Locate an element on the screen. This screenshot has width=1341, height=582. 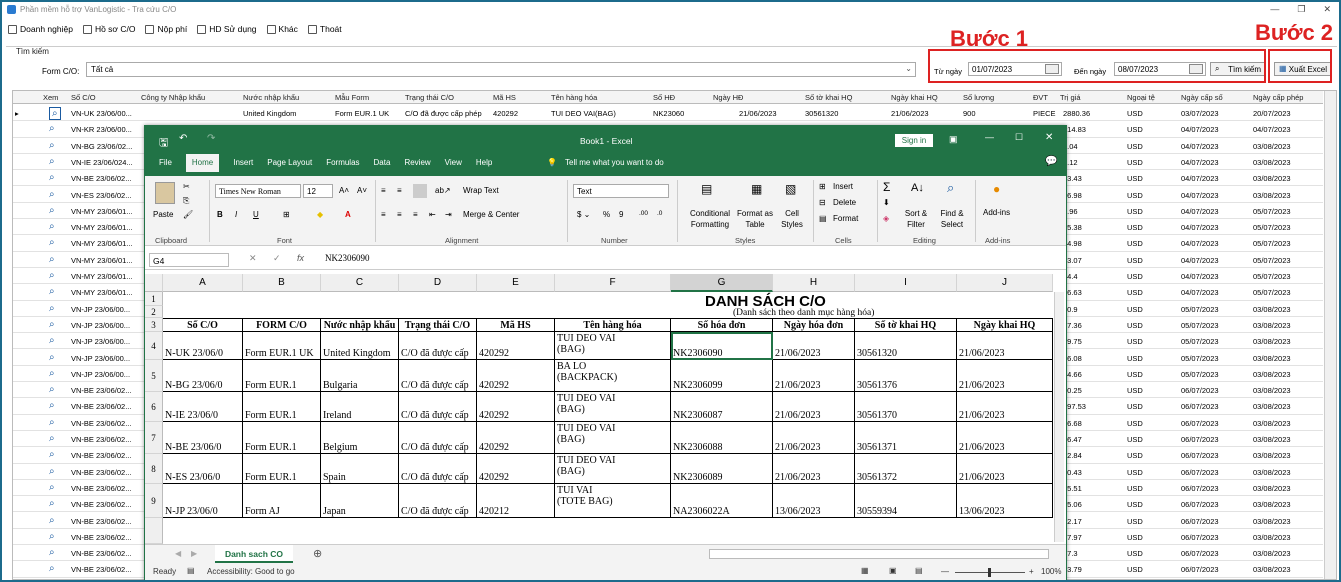
header-cell: Số hóa đơn is located at coordinates (722, 325).